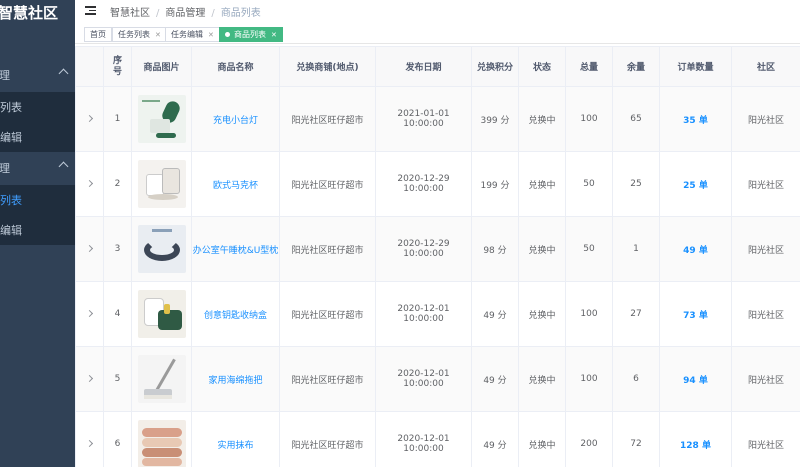 This screenshot has height=467, width=800. I want to click on remain-cell: 65, so click(636, 119).